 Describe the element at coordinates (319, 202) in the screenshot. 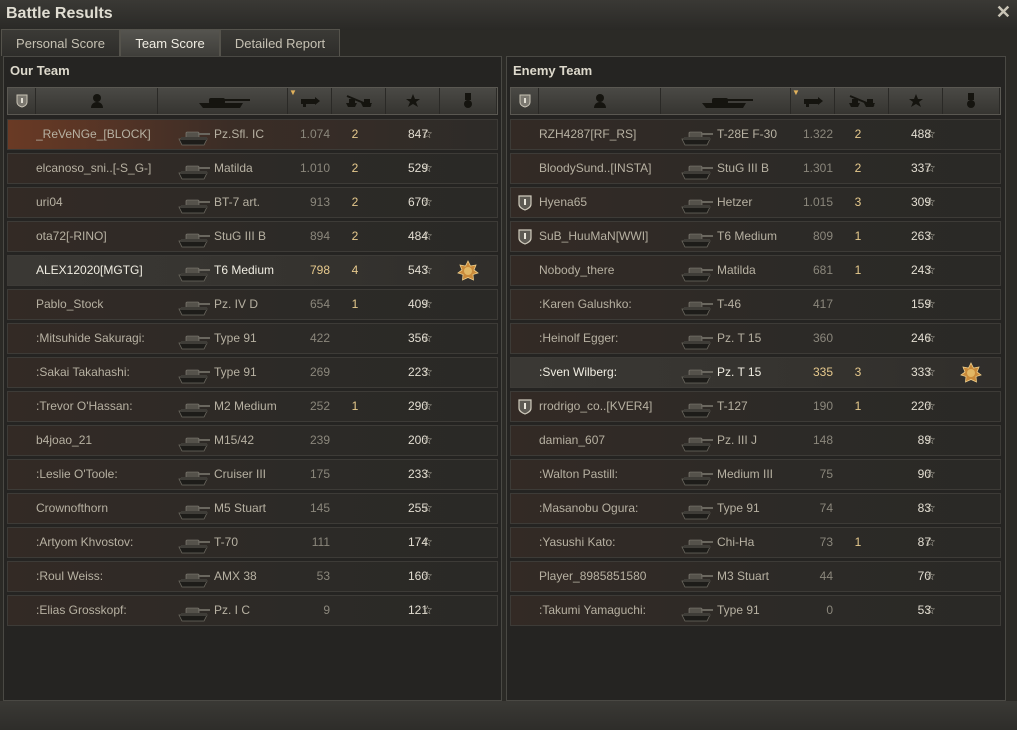

I see `damage-value: 913` at that location.